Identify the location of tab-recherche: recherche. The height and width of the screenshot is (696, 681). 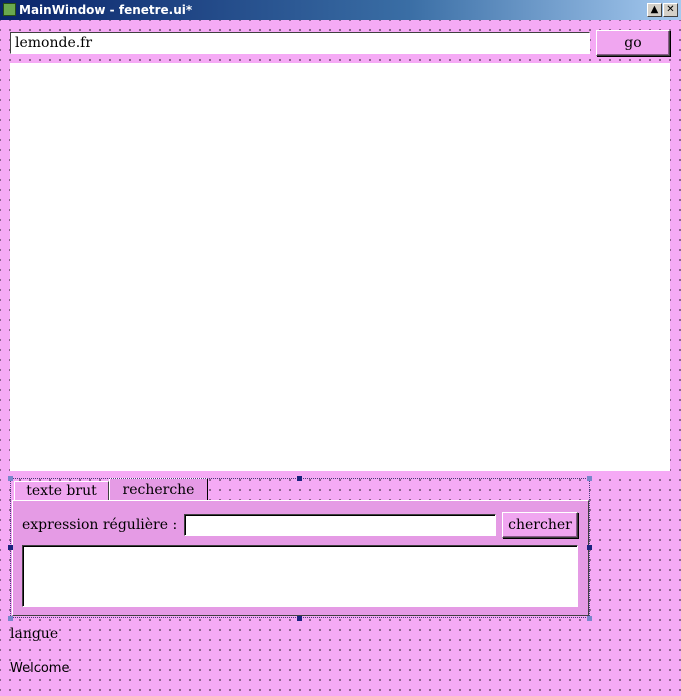
(158, 490).